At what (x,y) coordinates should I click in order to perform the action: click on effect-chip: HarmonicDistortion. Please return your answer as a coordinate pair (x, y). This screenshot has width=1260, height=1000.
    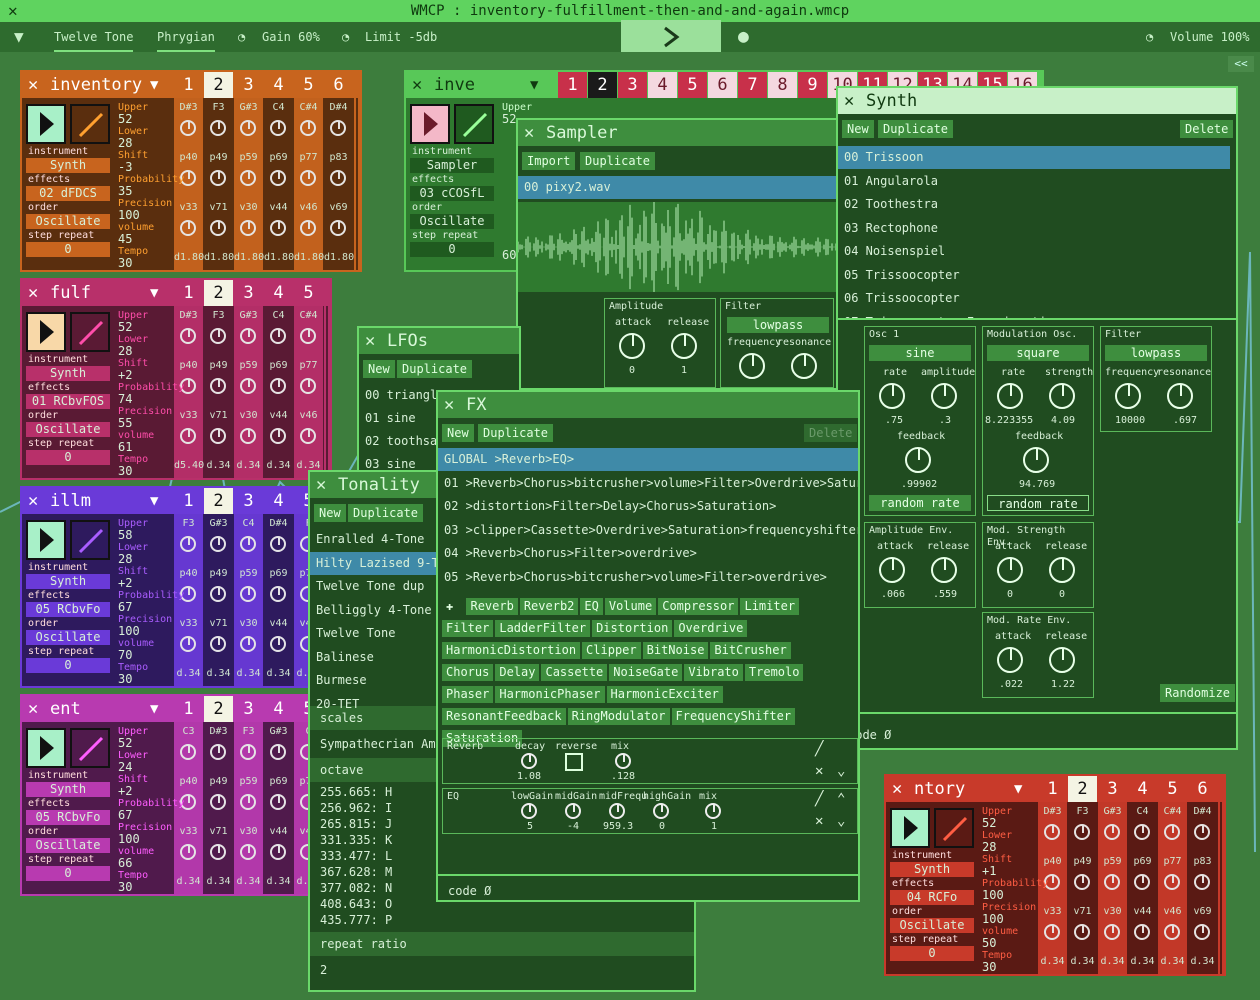
    Looking at the image, I should click on (511, 650).